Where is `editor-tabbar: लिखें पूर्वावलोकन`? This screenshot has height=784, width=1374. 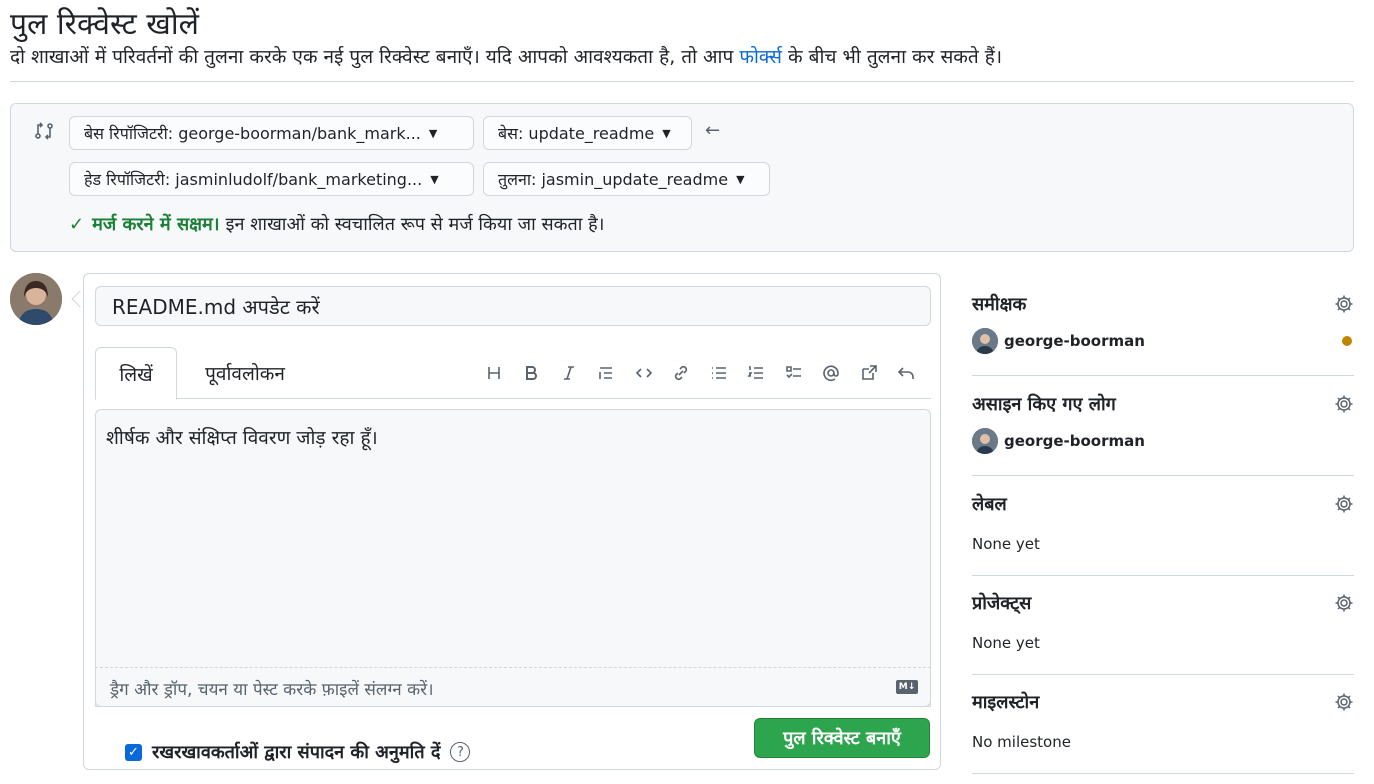
editor-tabbar: लिखें पूर्वावलोकन is located at coordinates (513, 373).